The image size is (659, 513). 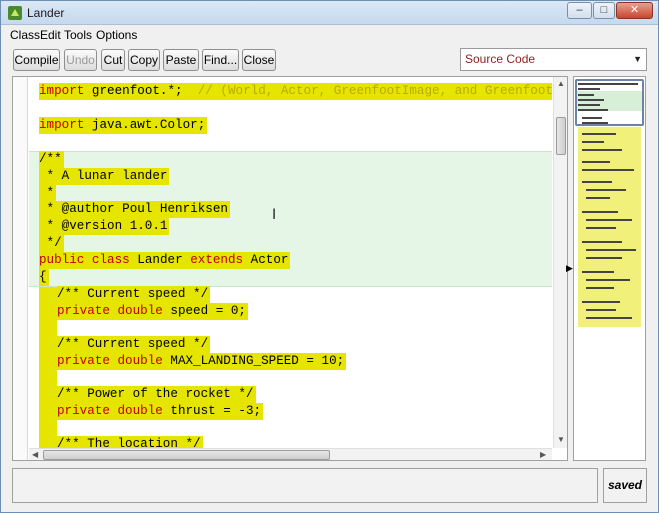 I want to click on close-button: Close, so click(x=259, y=60).